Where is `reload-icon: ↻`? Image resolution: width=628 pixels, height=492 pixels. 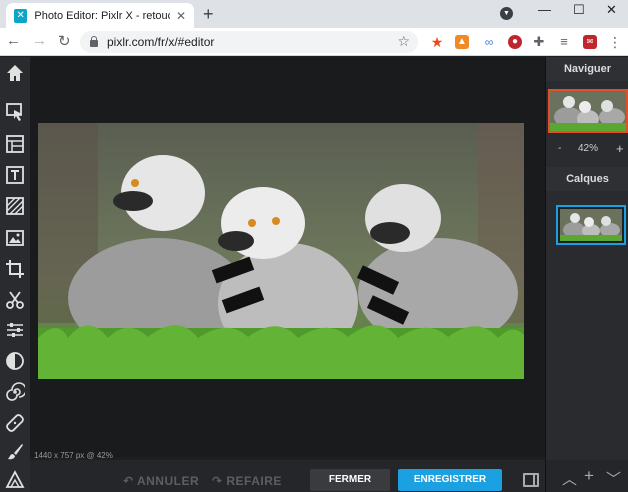 reload-icon: ↻ is located at coordinates (64, 41).